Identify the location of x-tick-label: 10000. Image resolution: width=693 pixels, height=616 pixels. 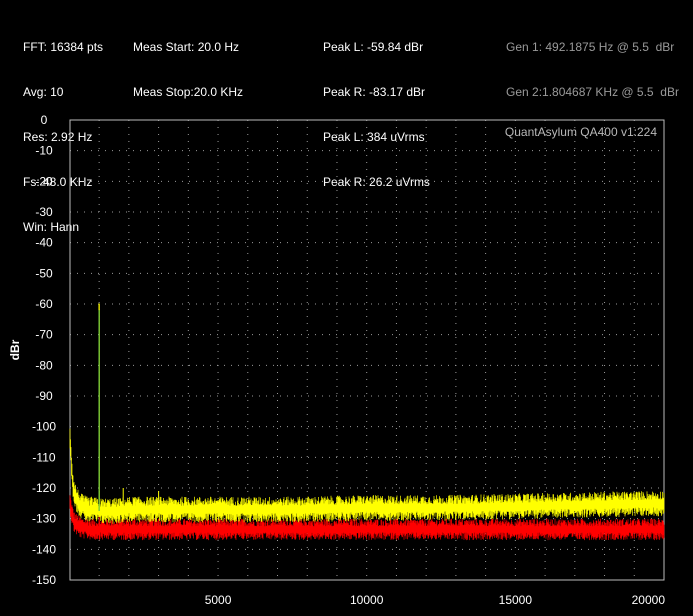
(367, 600).